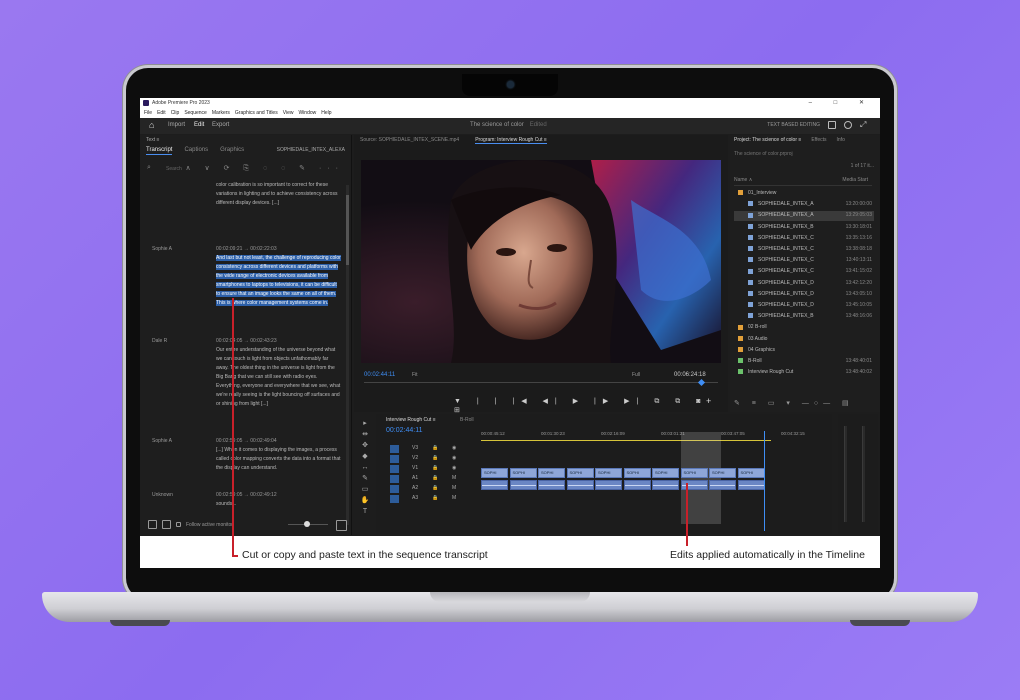 The width and height of the screenshot is (1020, 700). I want to click on tools-panel: ▸ ⇹ ✥ ◆ ↔ ✎ ▭ ✋ T, so click(365, 474).